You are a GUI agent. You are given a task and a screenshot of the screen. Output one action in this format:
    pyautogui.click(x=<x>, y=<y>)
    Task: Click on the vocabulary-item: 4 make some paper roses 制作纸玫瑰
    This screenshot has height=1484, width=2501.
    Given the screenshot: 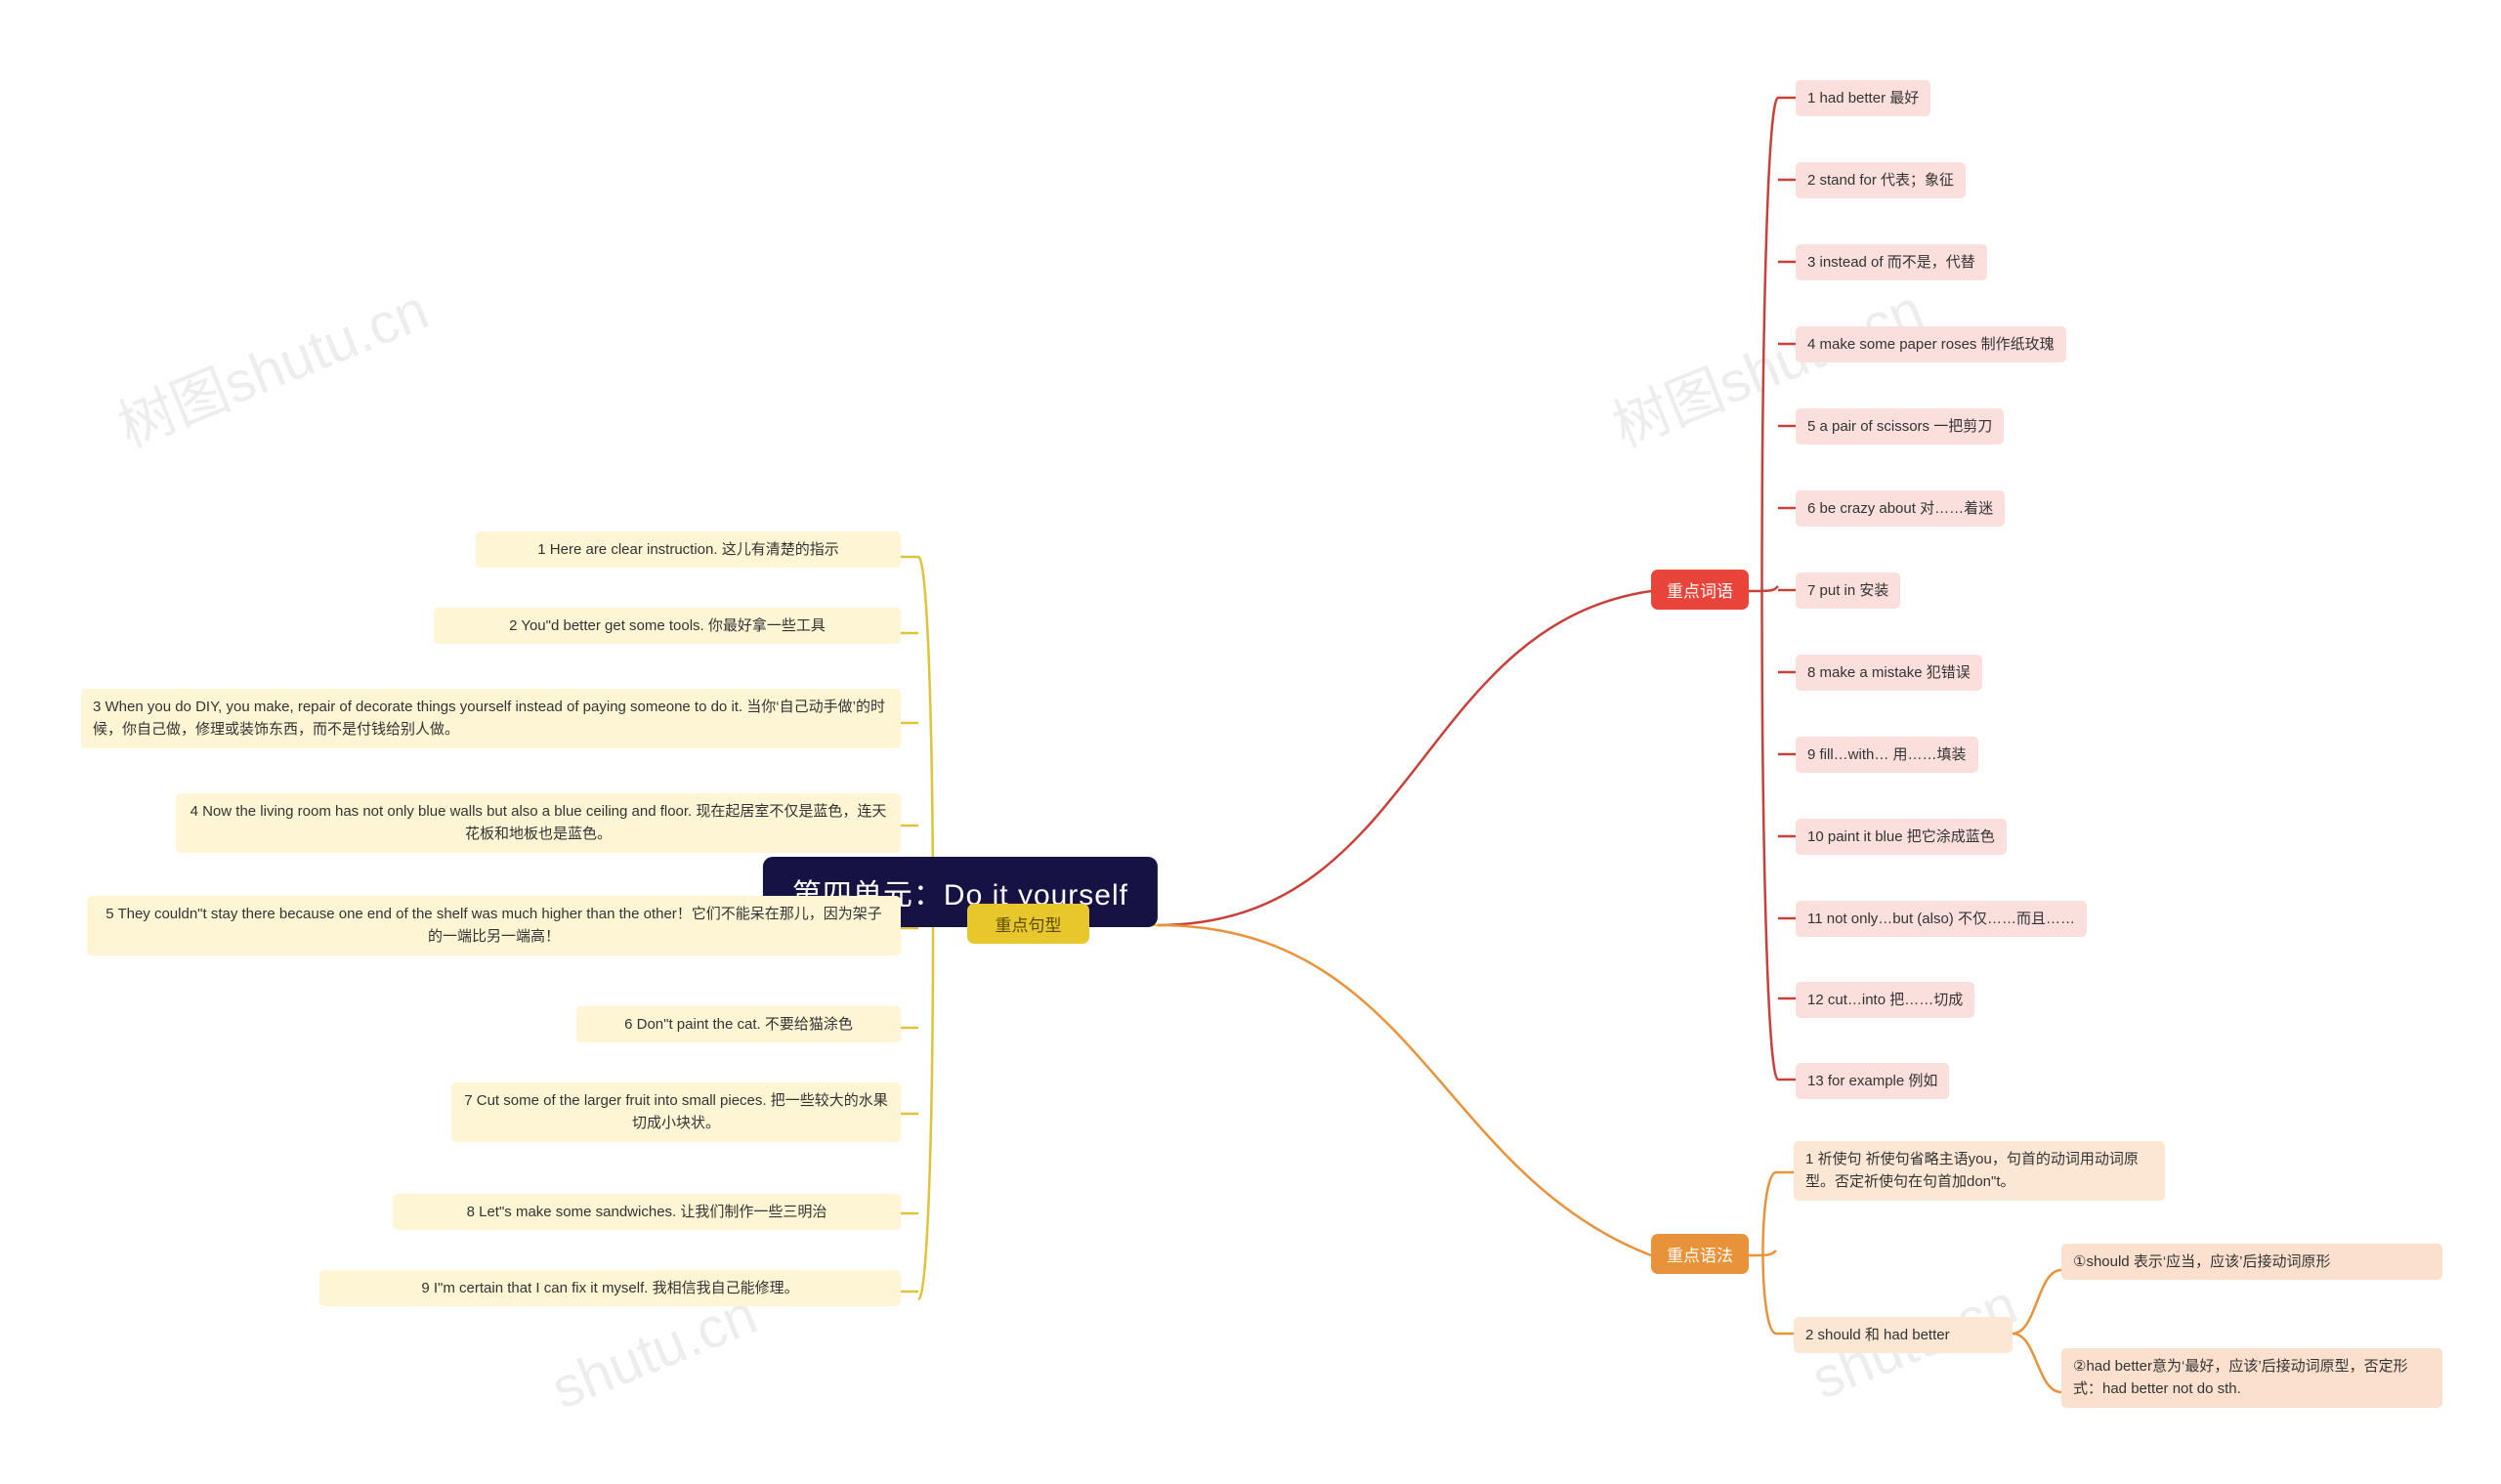 What is the action you would take?
    pyautogui.click(x=1931, y=344)
    